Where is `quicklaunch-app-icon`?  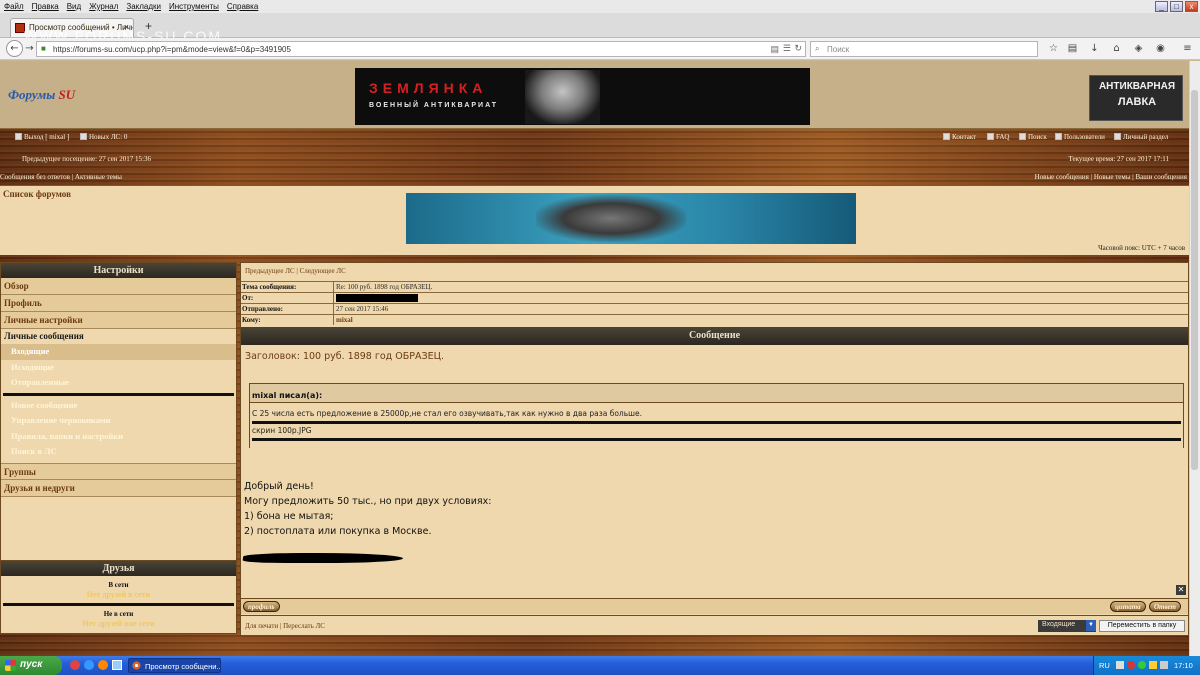
quicklaunch-app-icon is located at coordinates (75, 665).